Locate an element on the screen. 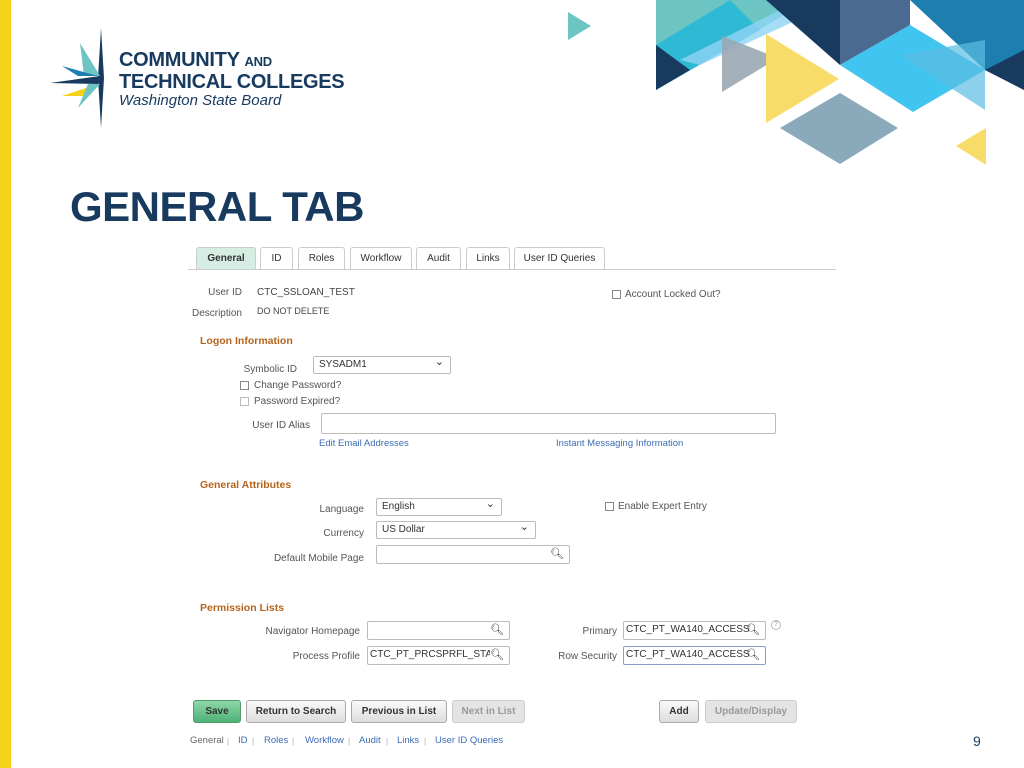  im-link: Instant Messaging Information is located at coordinates (619, 443).